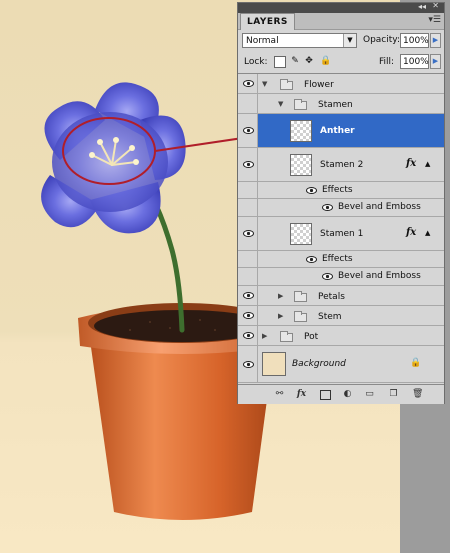 The width and height of the screenshot is (450, 553). I want to click on lock-transparent-icon, so click(280, 62).